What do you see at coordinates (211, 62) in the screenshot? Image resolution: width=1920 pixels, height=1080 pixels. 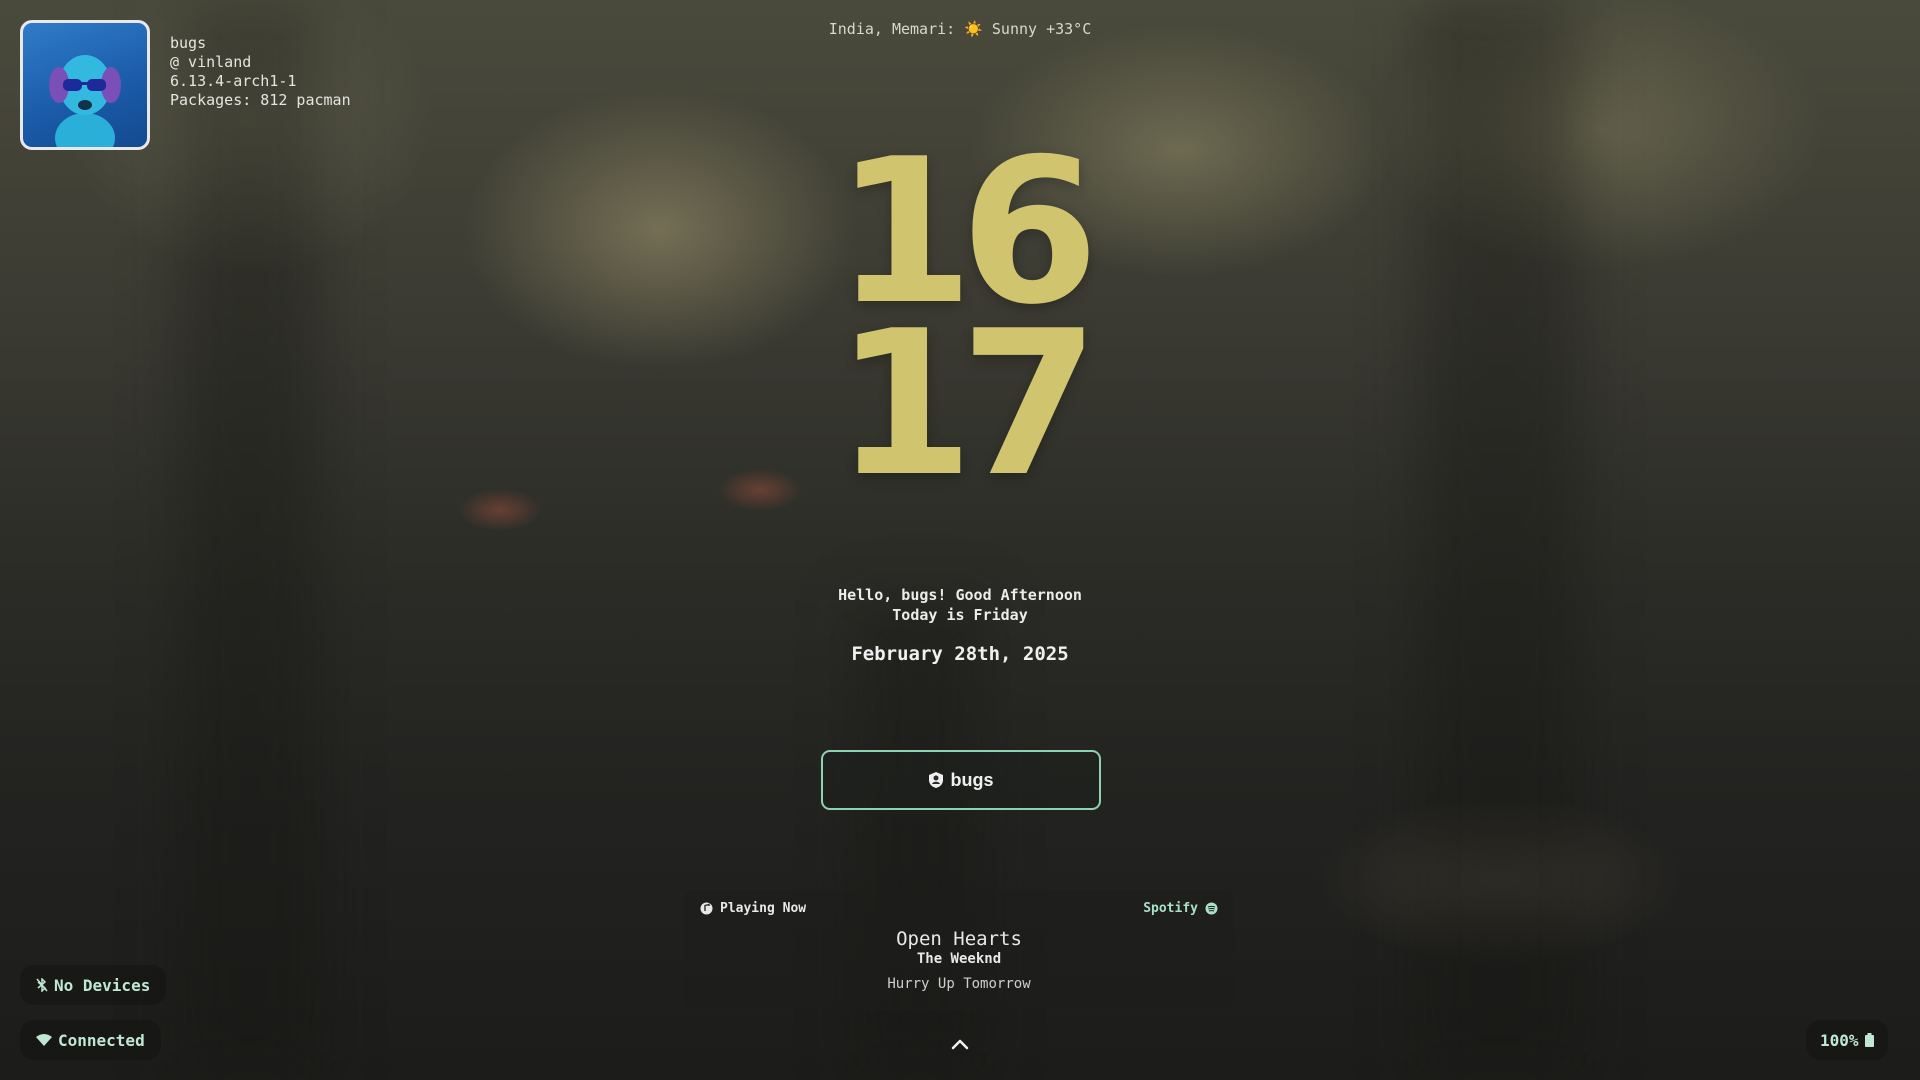 I see `hostname: @ vinland` at bounding box center [211, 62].